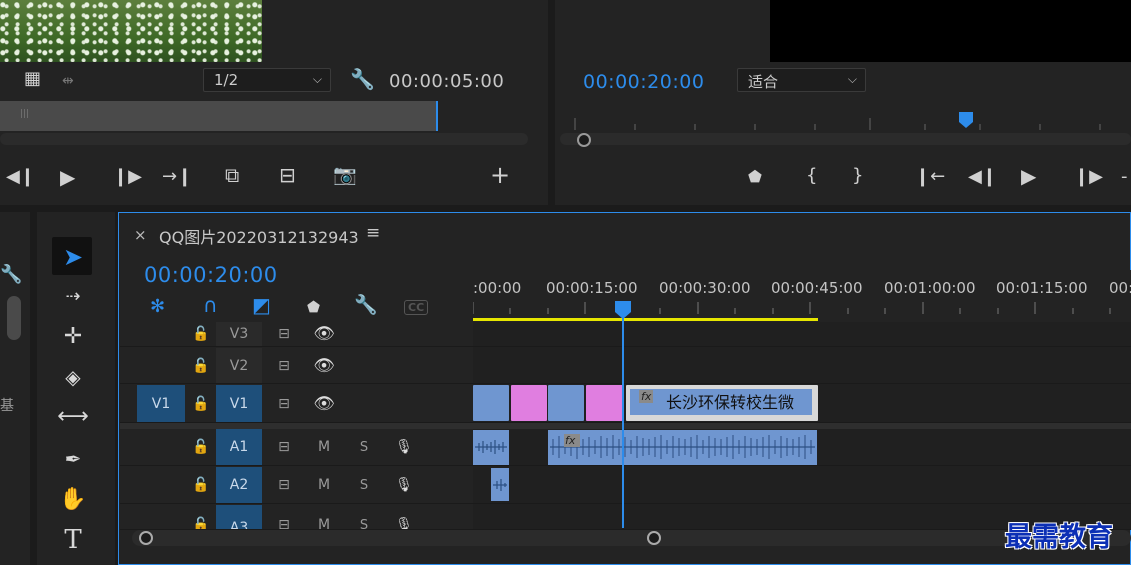 This screenshot has height=565, width=1131. What do you see at coordinates (73, 257) in the screenshot?
I see `selection-tool-icon: ➤` at bounding box center [73, 257].